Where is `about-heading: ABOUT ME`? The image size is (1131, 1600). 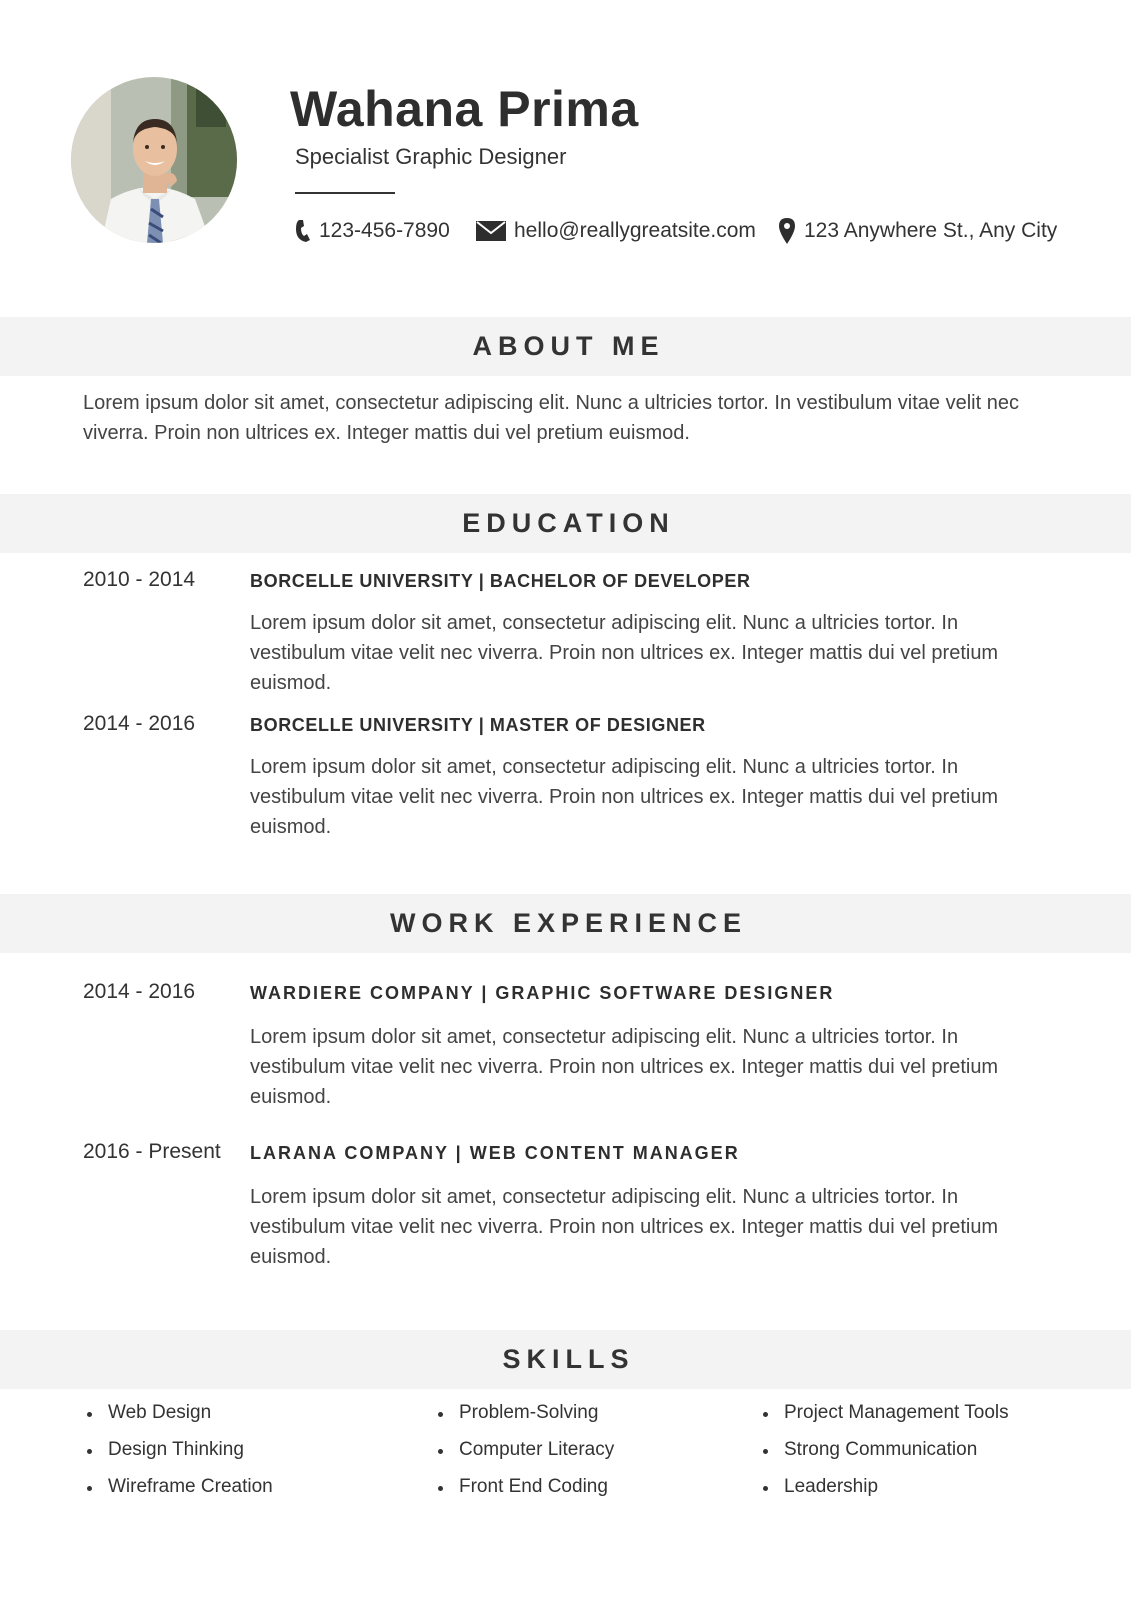 about-heading: ABOUT ME is located at coordinates (568, 346).